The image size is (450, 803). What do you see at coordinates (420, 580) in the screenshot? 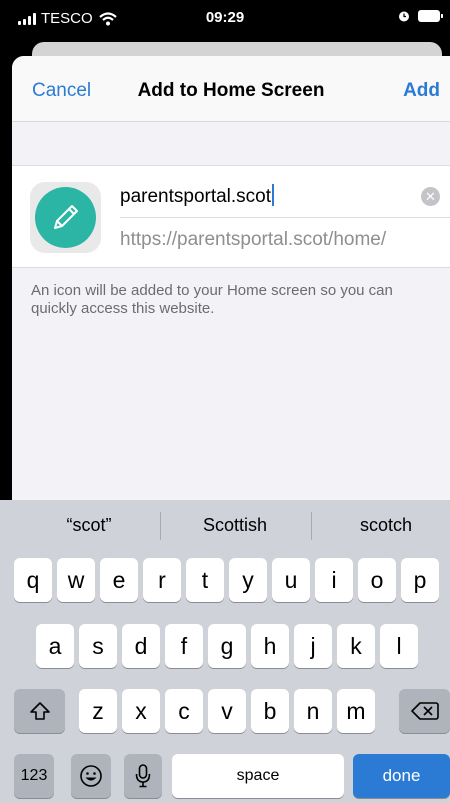
I see `key-p: p` at bounding box center [420, 580].